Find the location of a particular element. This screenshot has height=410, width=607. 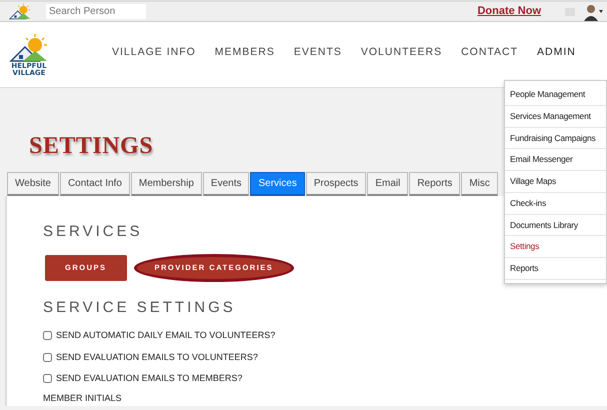

settings-tab: Contact Info is located at coordinates (95, 184).